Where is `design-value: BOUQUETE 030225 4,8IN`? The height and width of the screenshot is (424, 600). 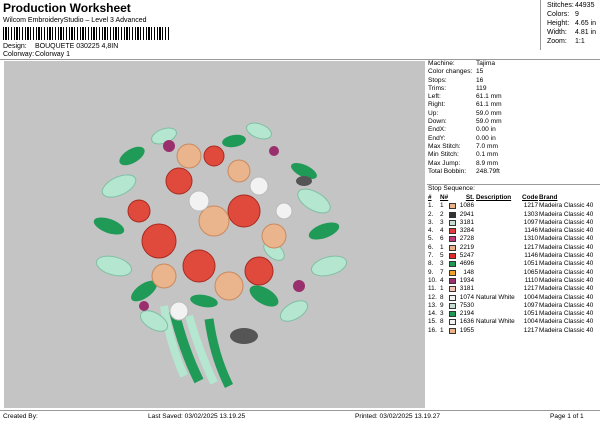 design-value: BOUQUETE 030225 4,8IN is located at coordinates (77, 46).